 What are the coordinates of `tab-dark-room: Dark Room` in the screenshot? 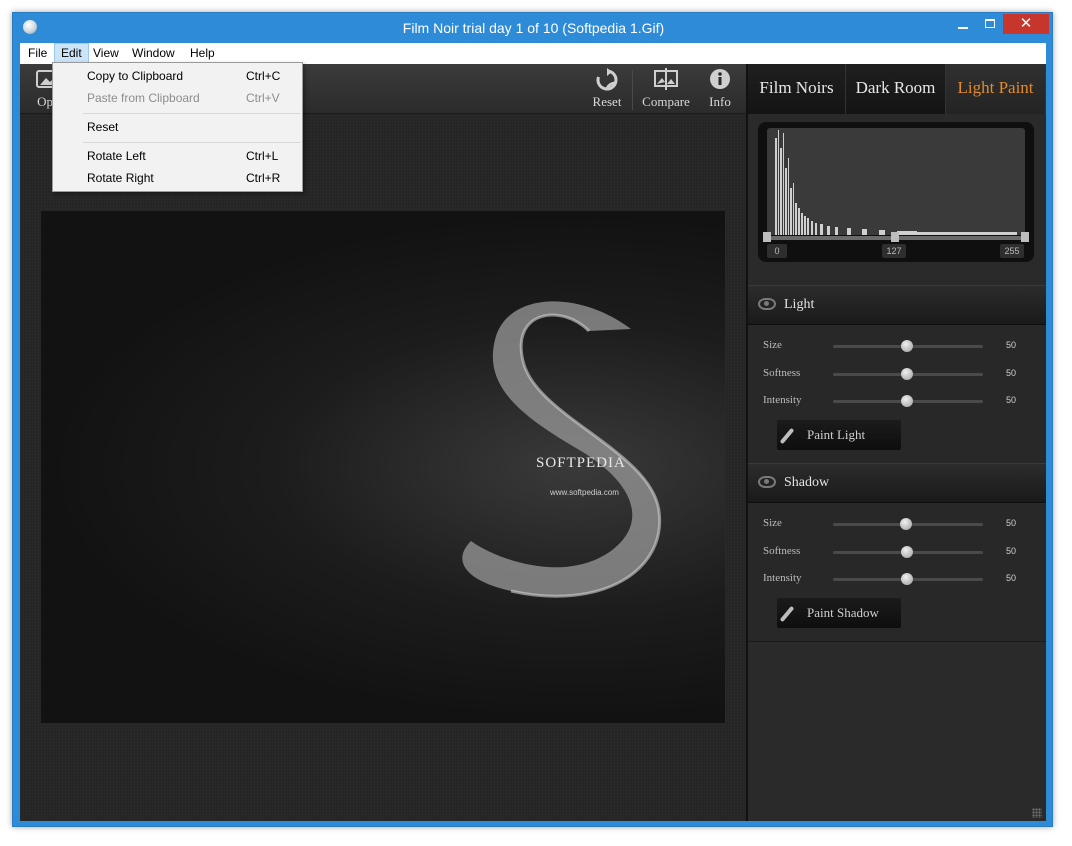 It's located at (896, 89).